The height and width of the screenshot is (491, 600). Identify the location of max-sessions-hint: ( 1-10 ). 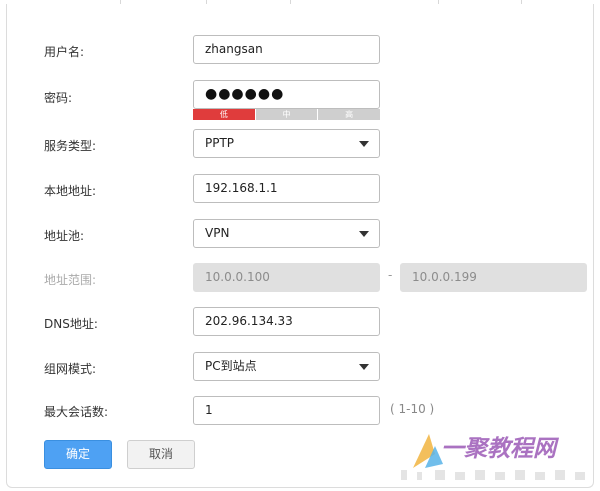
(412, 409).